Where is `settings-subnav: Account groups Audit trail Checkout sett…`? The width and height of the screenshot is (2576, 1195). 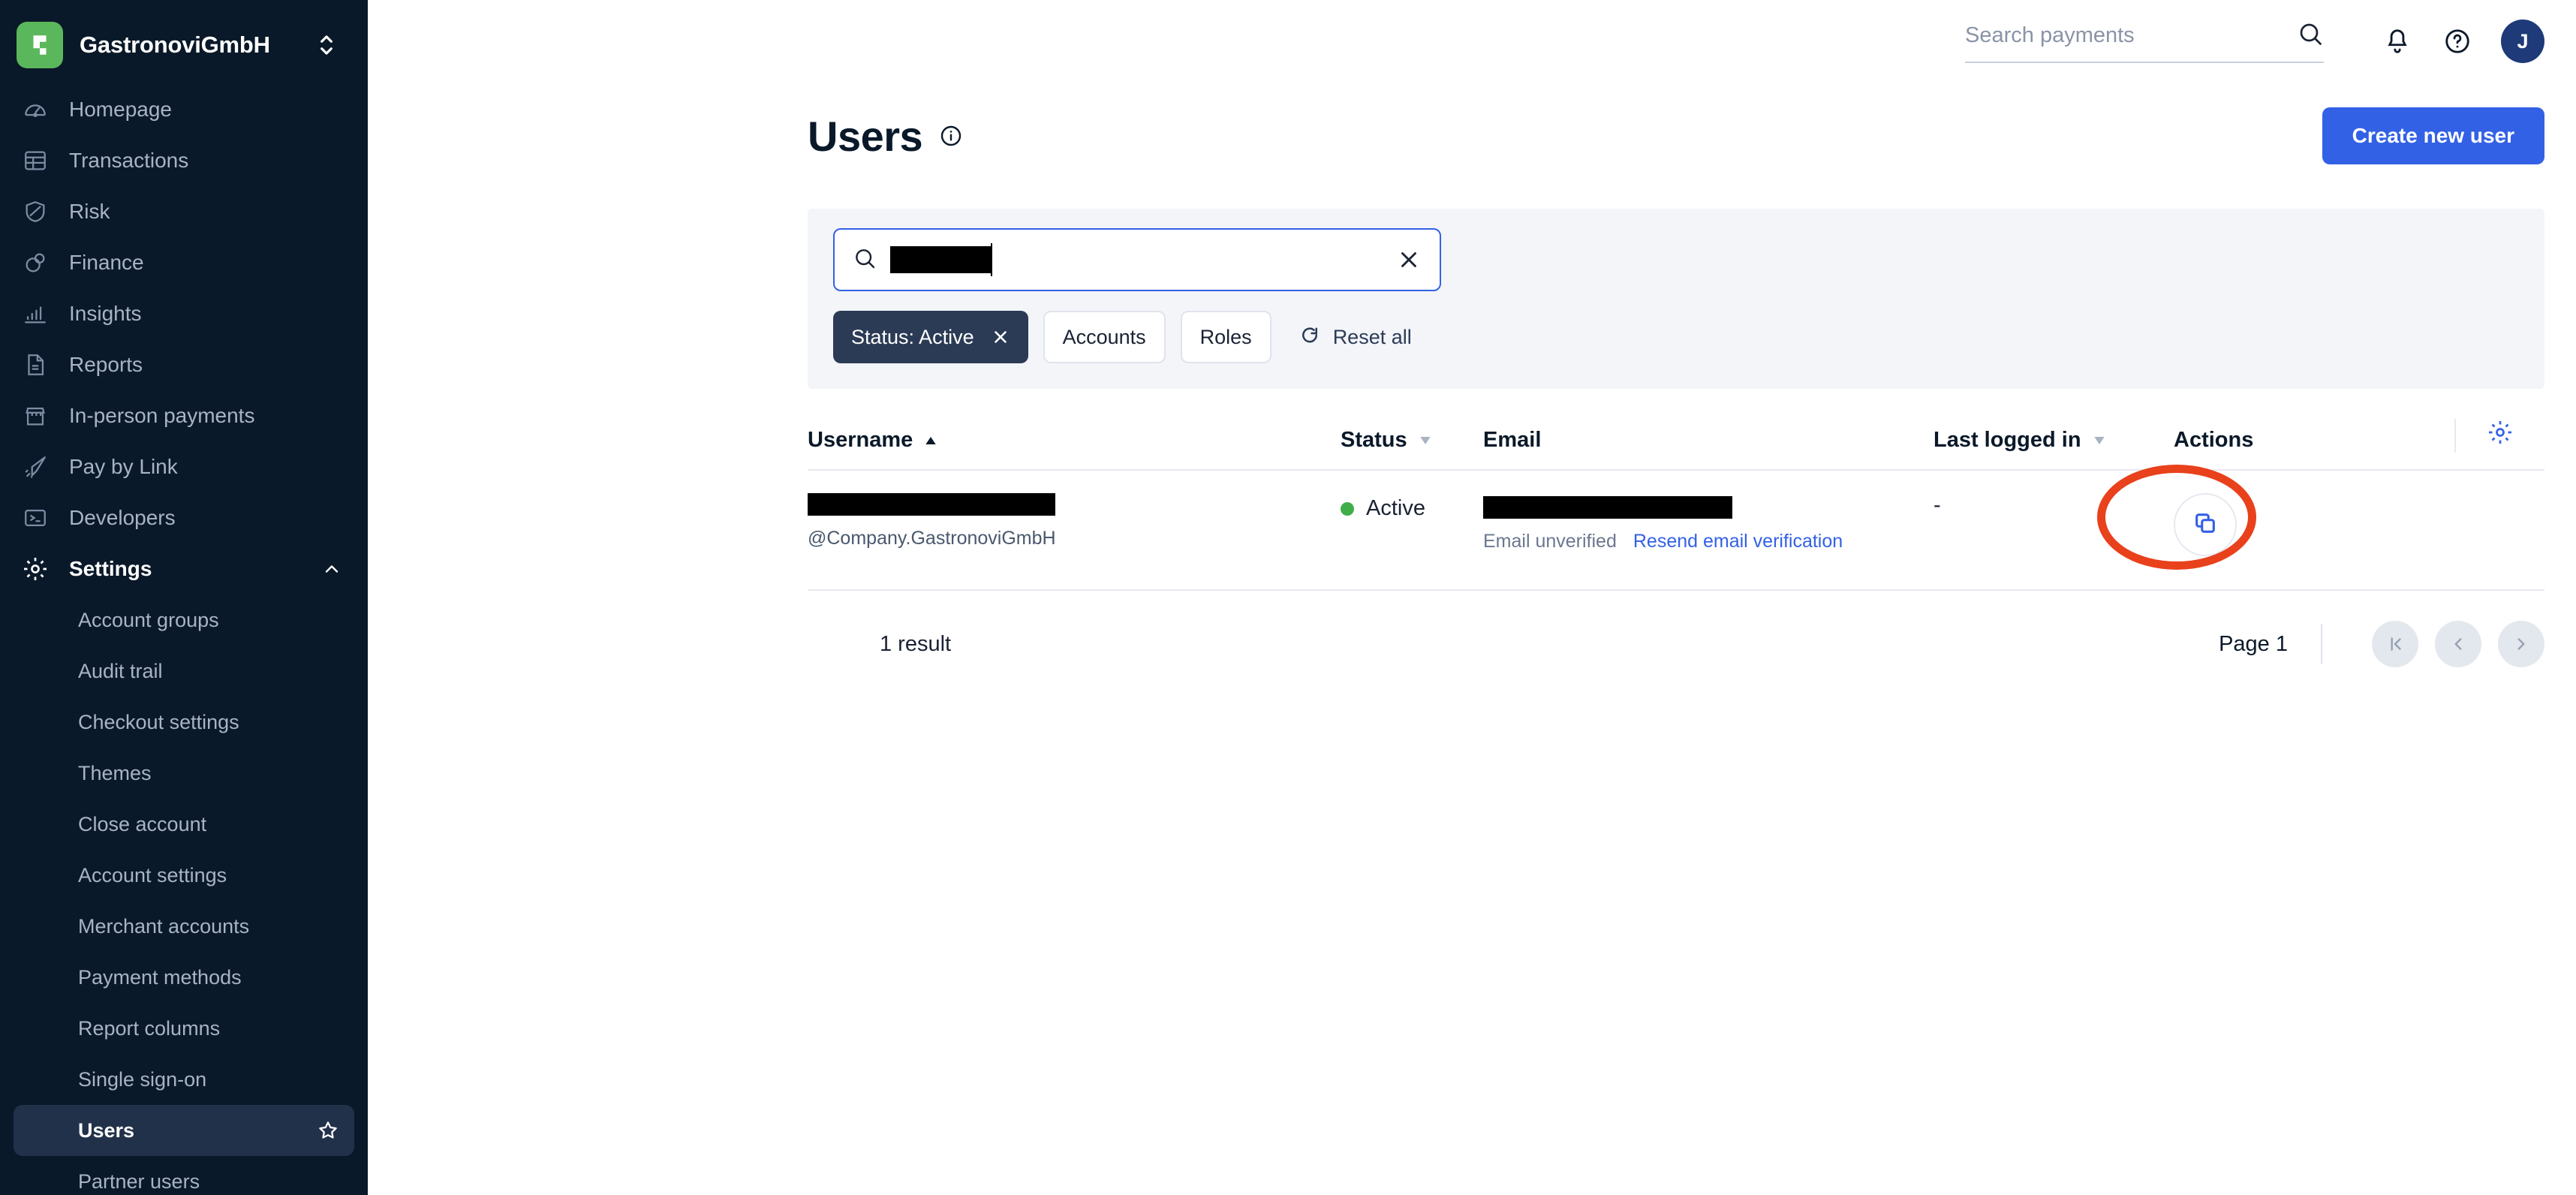
settings-subnav: Account groups Audit trail Checkout sett… is located at coordinates (184, 894).